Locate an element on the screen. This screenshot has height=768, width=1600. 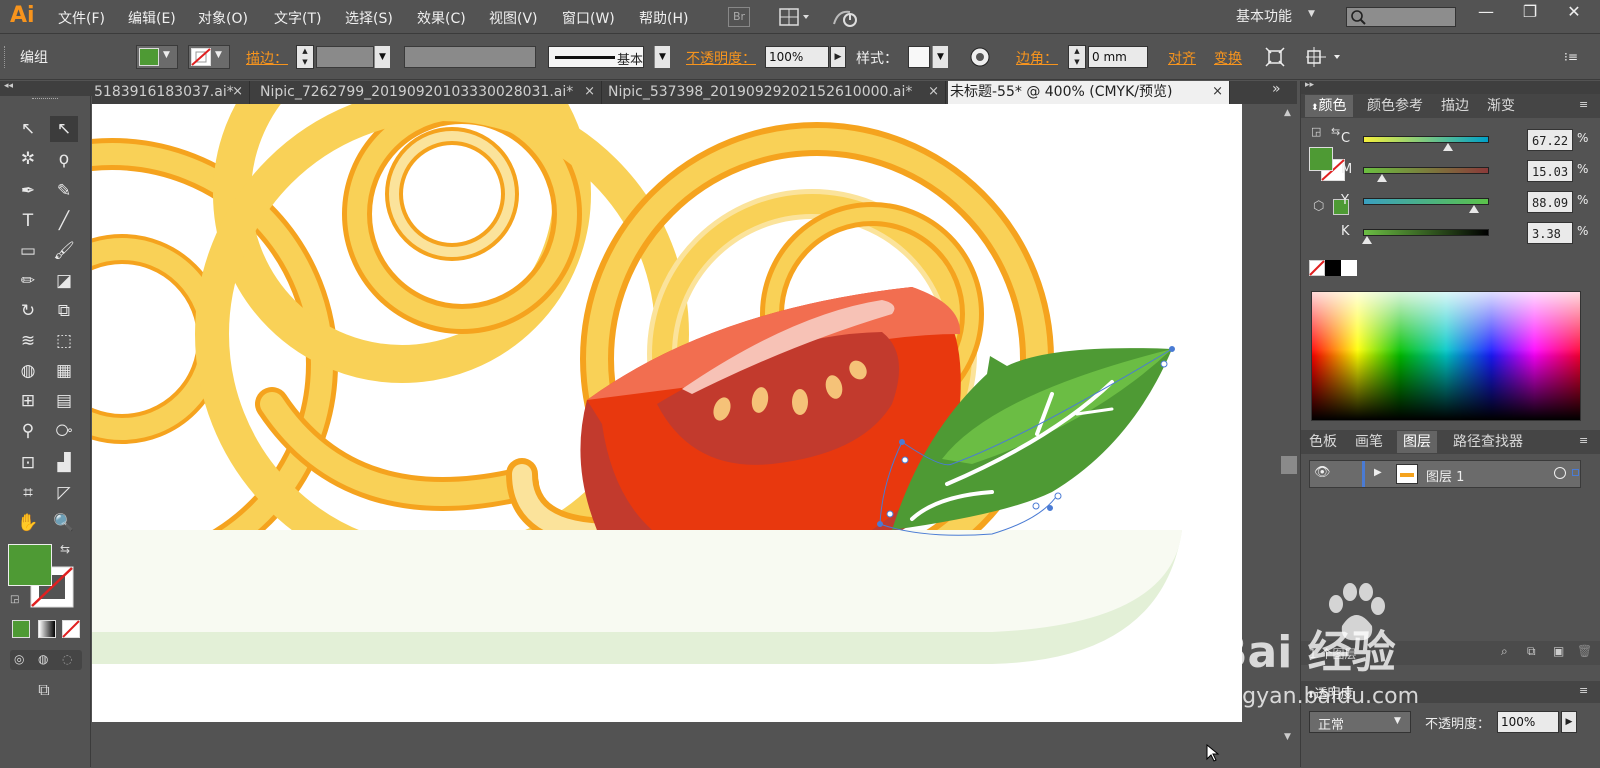
opacity-label: 不透明度： is located at coordinates (721, 58).